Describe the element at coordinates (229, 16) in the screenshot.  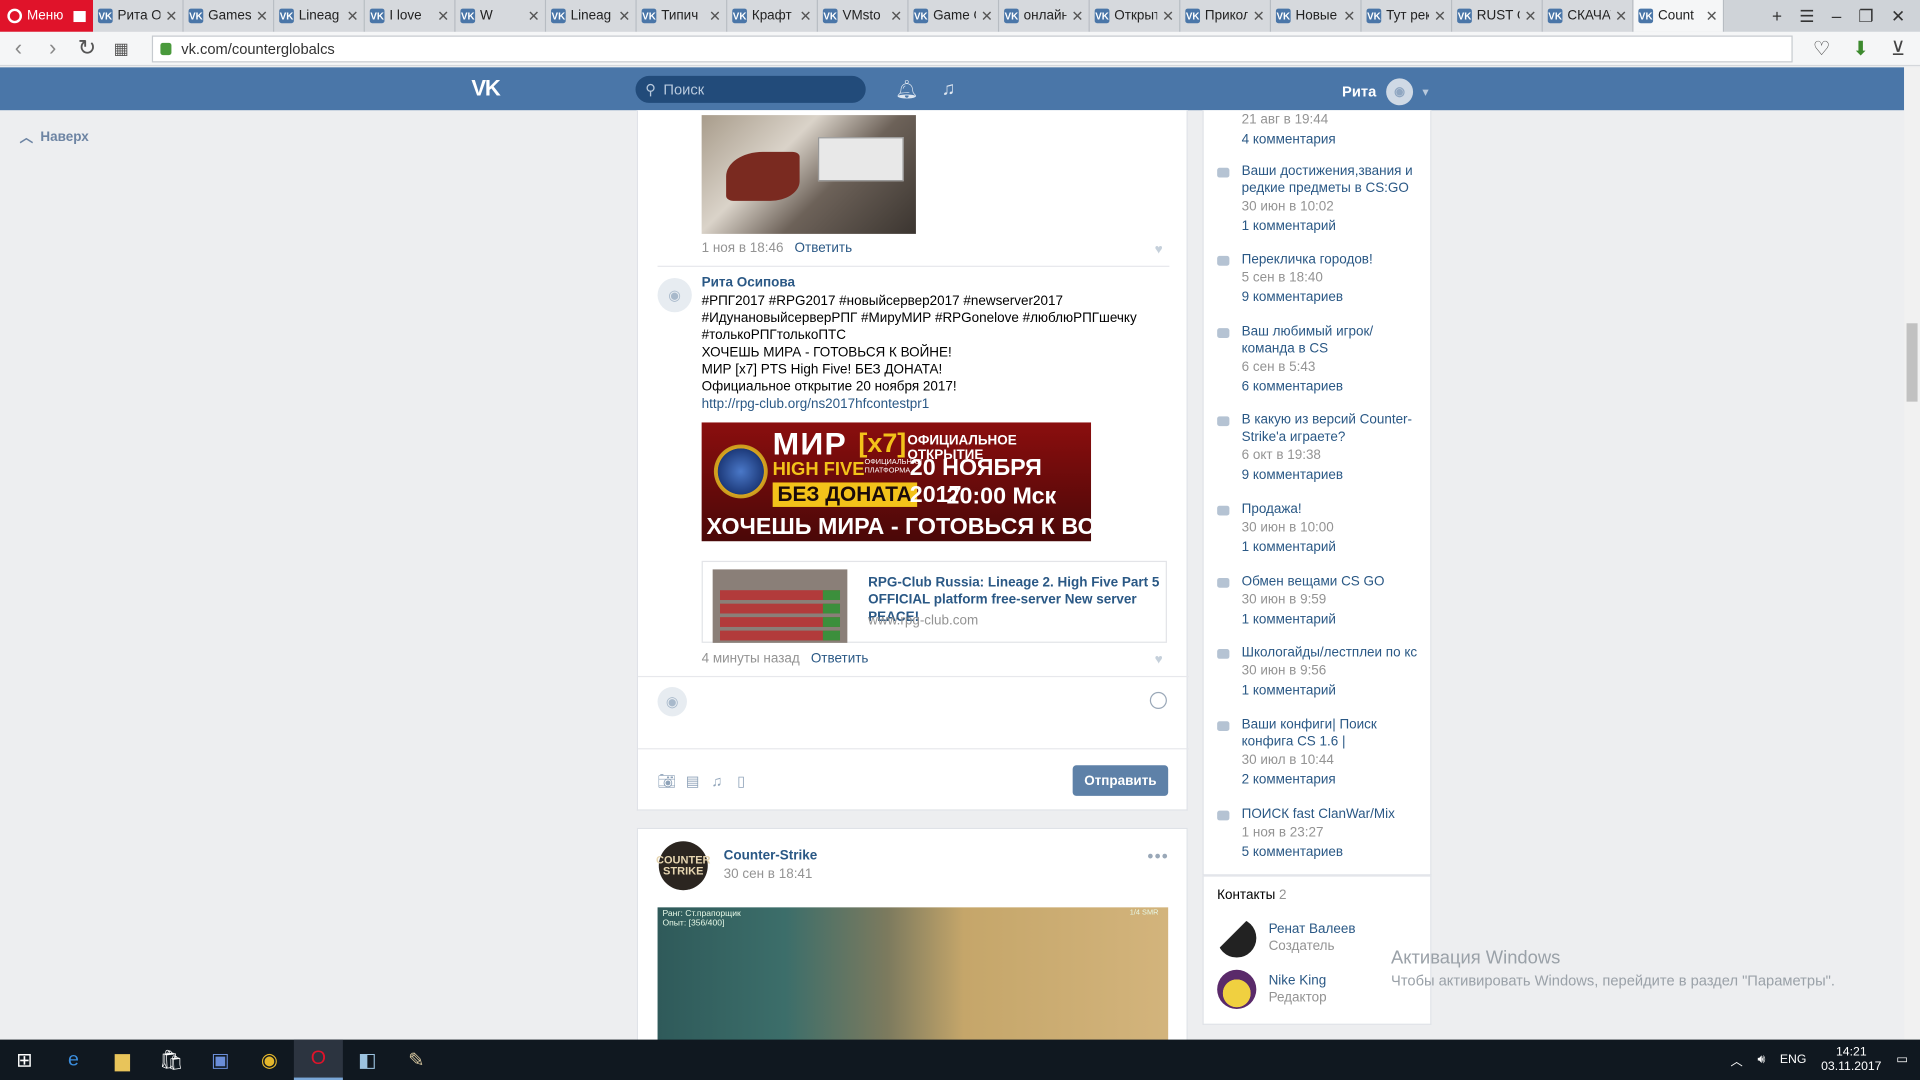
I see `browser-tab: VK Games ✕` at that location.